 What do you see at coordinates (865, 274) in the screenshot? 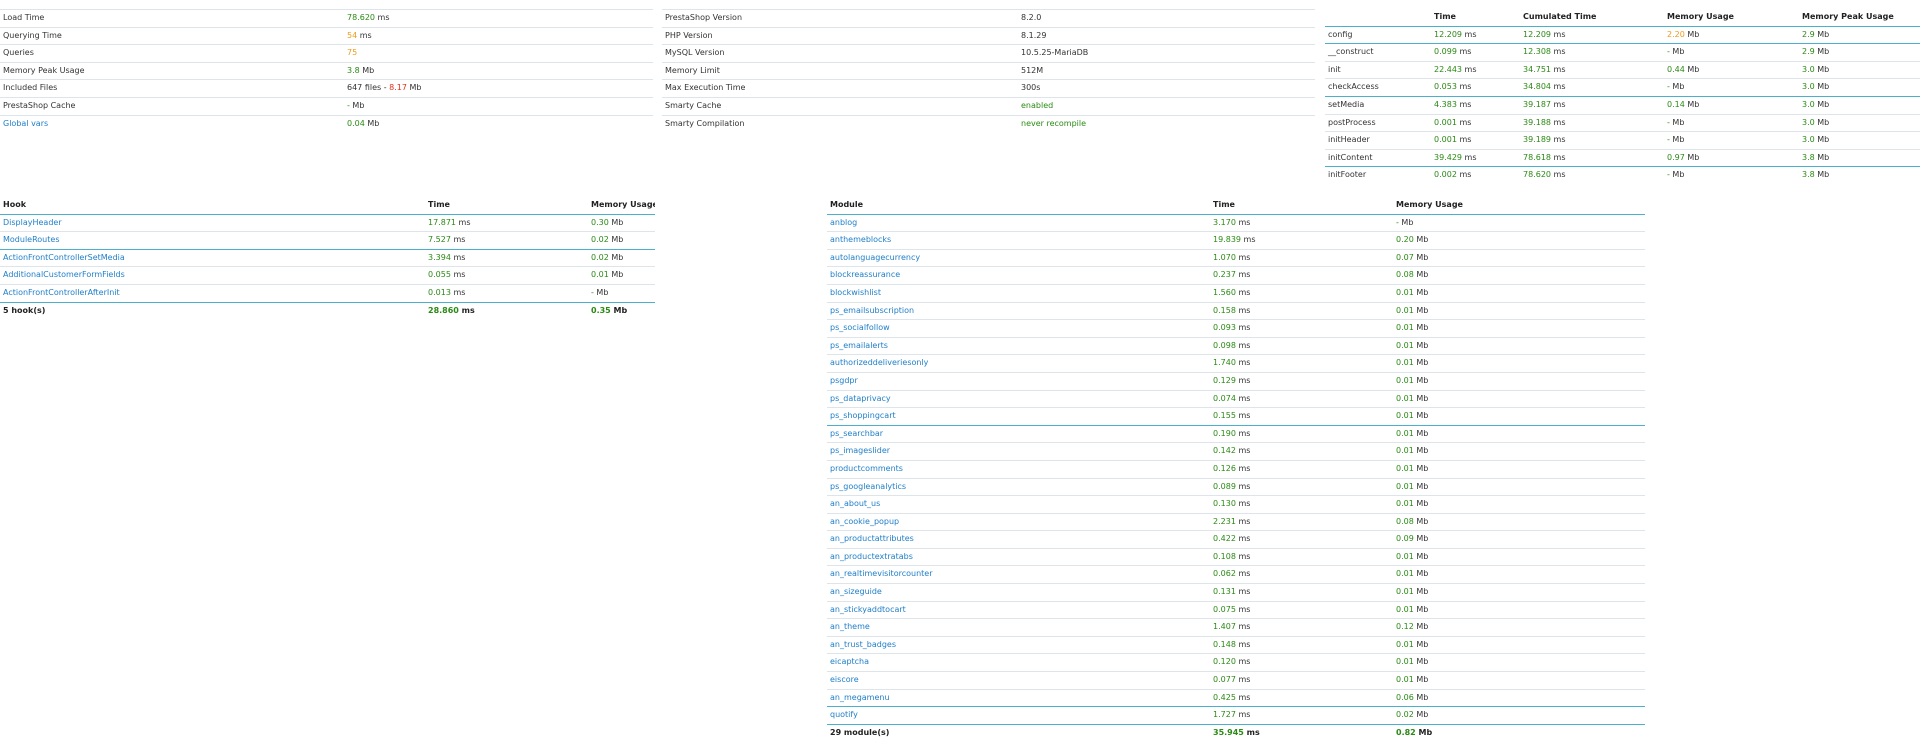
I see `module-name-link: blockreassurance` at bounding box center [865, 274].